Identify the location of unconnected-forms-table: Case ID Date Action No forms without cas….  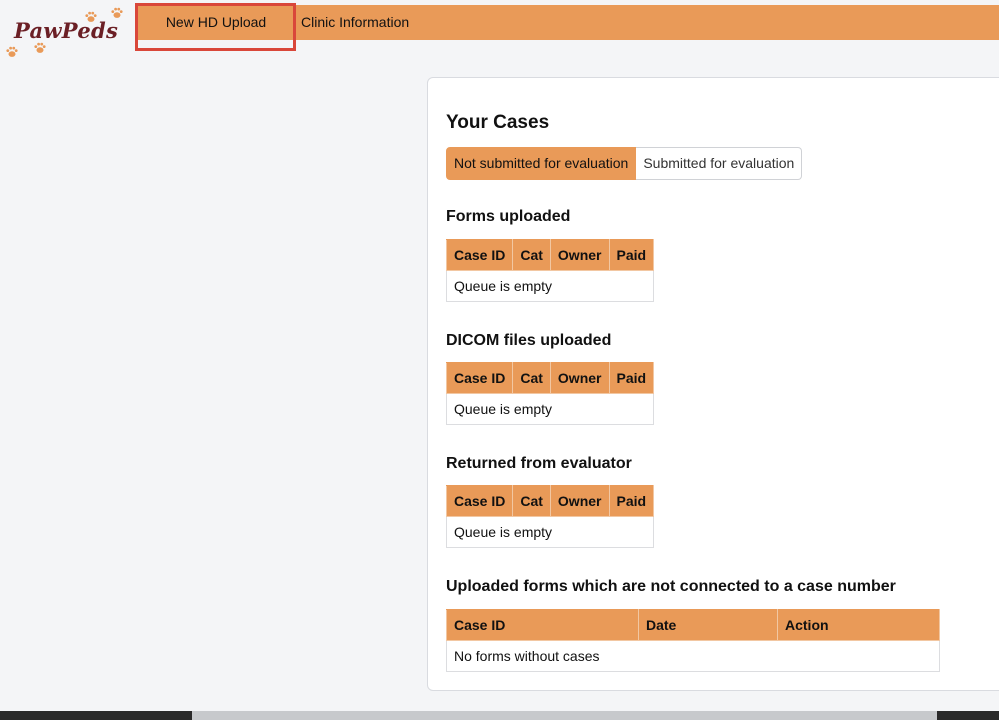
(693, 640).